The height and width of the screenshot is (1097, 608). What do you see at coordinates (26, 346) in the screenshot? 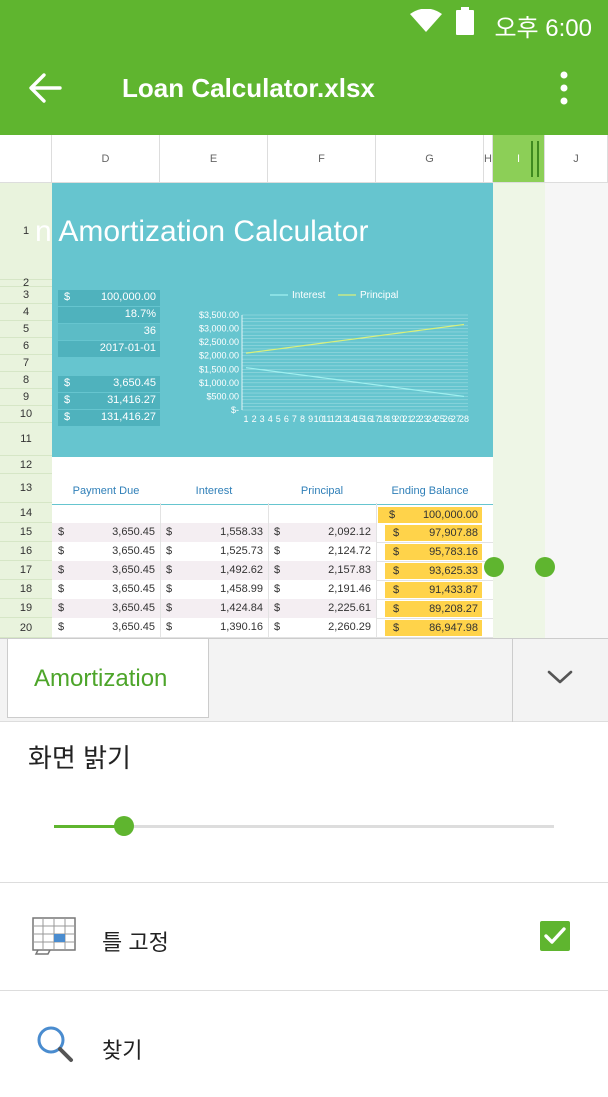
I see `row-header-6: 6` at bounding box center [26, 346].